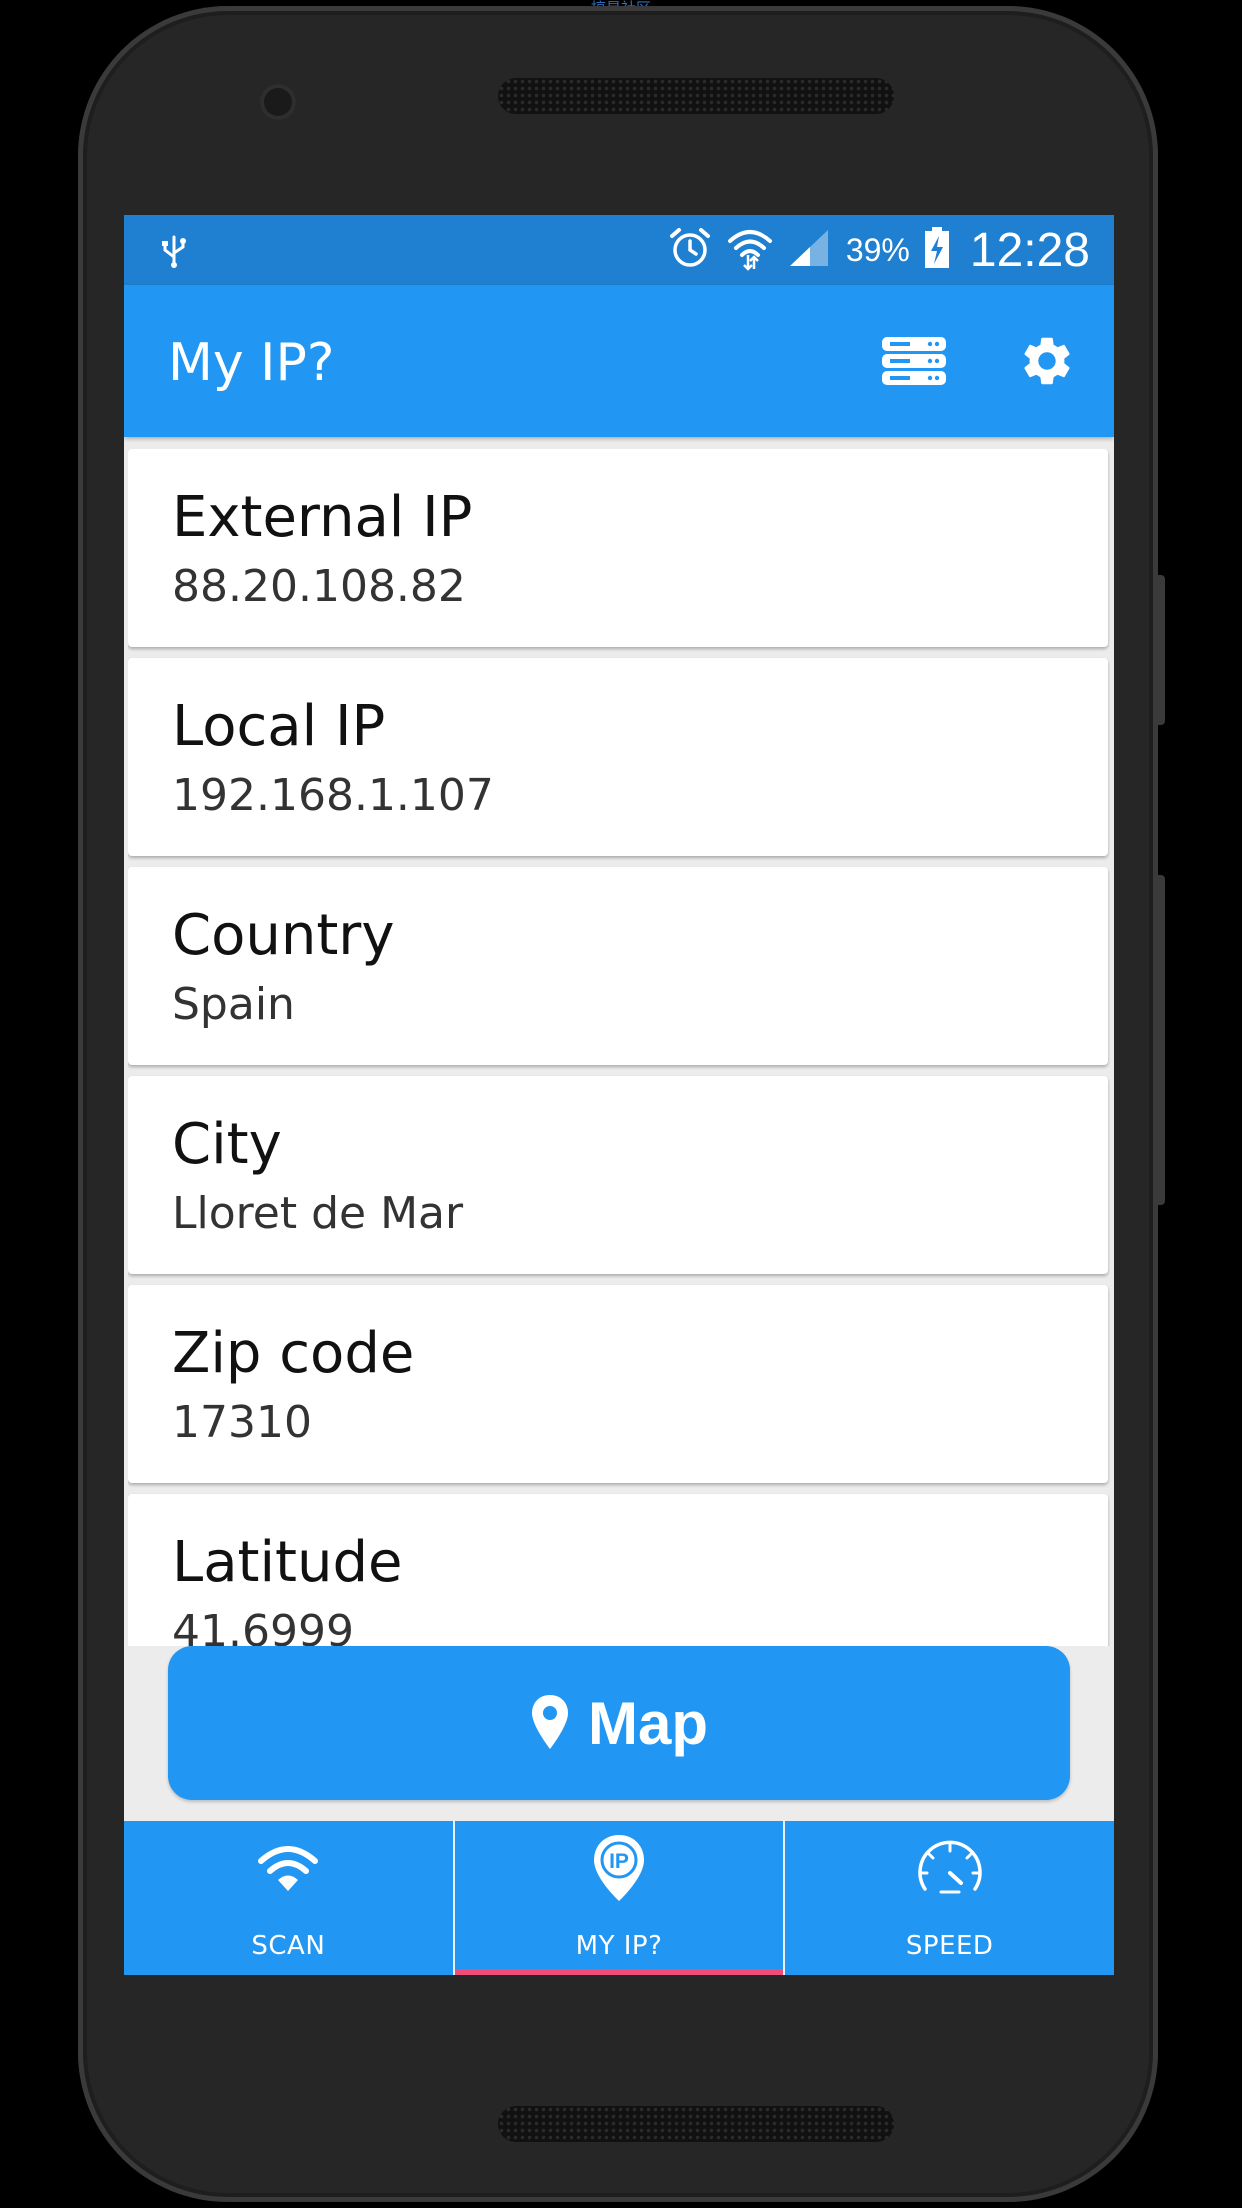 The height and width of the screenshot is (2208, 1242). What do you see at coordinates (618, 1175) in the screenshot?
I see `info-card-city: City Lloret de Mar` at bounding box center [618, 1175].